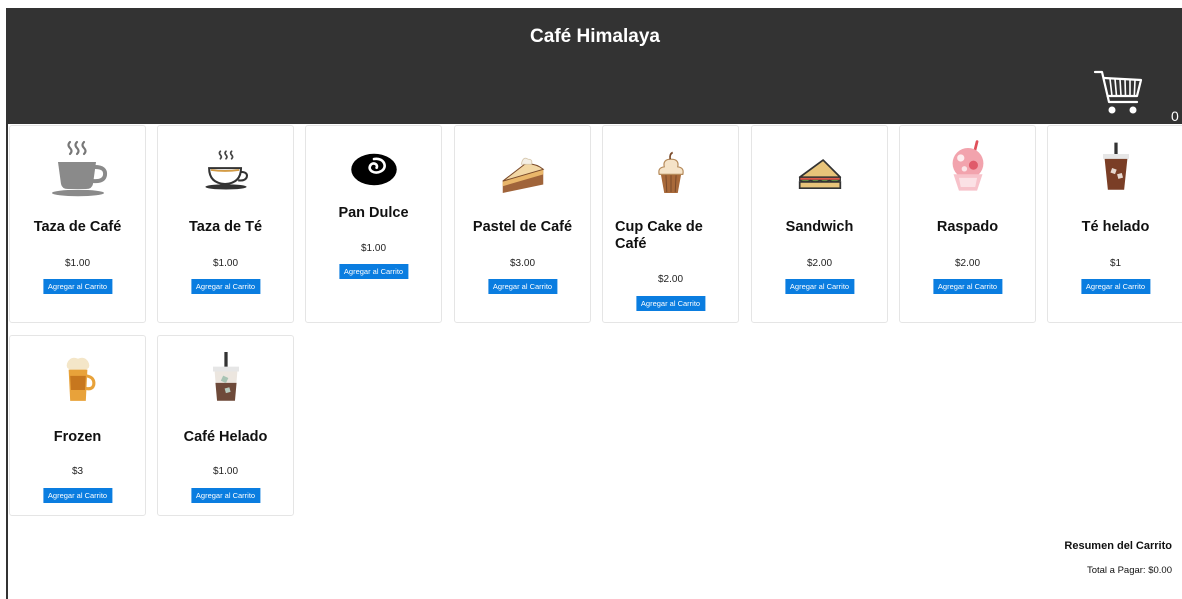 The height and width of the screenshot is (599, 1182). I want to click on iced-tea-icon, so click(1115, 166).